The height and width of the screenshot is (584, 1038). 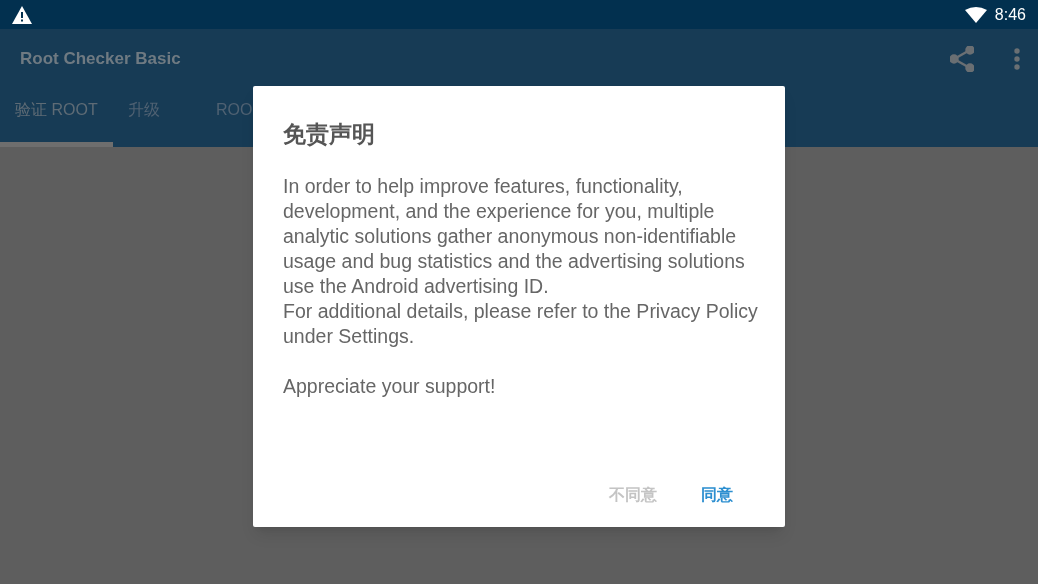 What do you see at coordinates (717, 495) in the screenshot?
I see `agree-button: 同意` at bounding box center [717, 495].